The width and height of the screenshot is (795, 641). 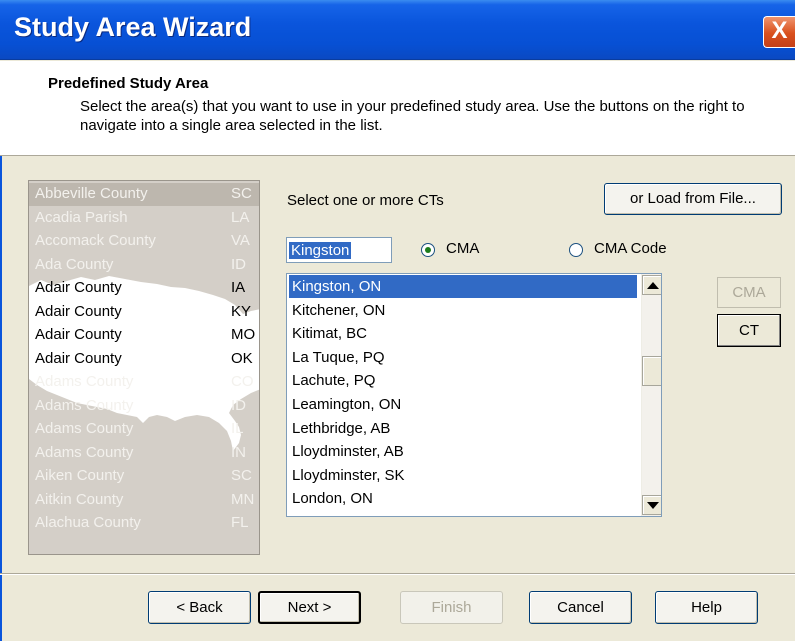 What do you see at coordinates (146, 335) in the screenshot?
I see `county-list-item: Adair County MO` at bounding box center [146, 335].